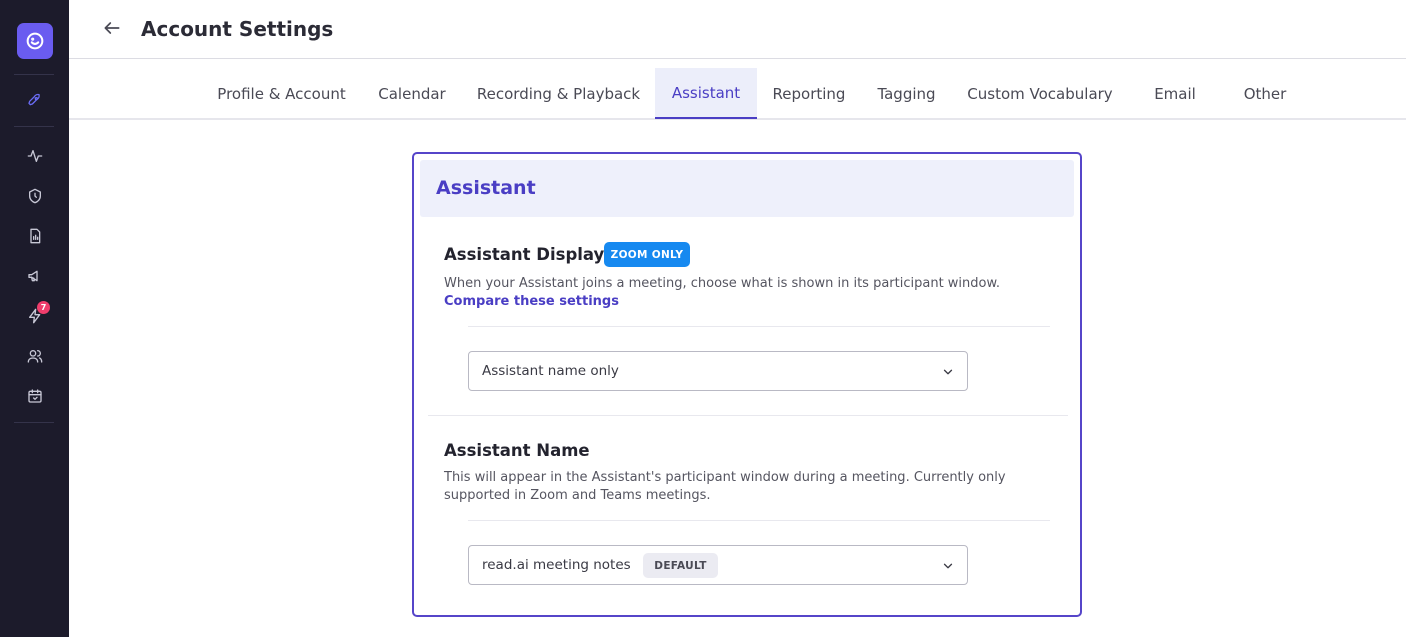 This screenshot has width=1406, height=637. What do you see at coordinates (35, 196) in the screenshot?
I see `shield-icon` at bounding box center [35, 196].